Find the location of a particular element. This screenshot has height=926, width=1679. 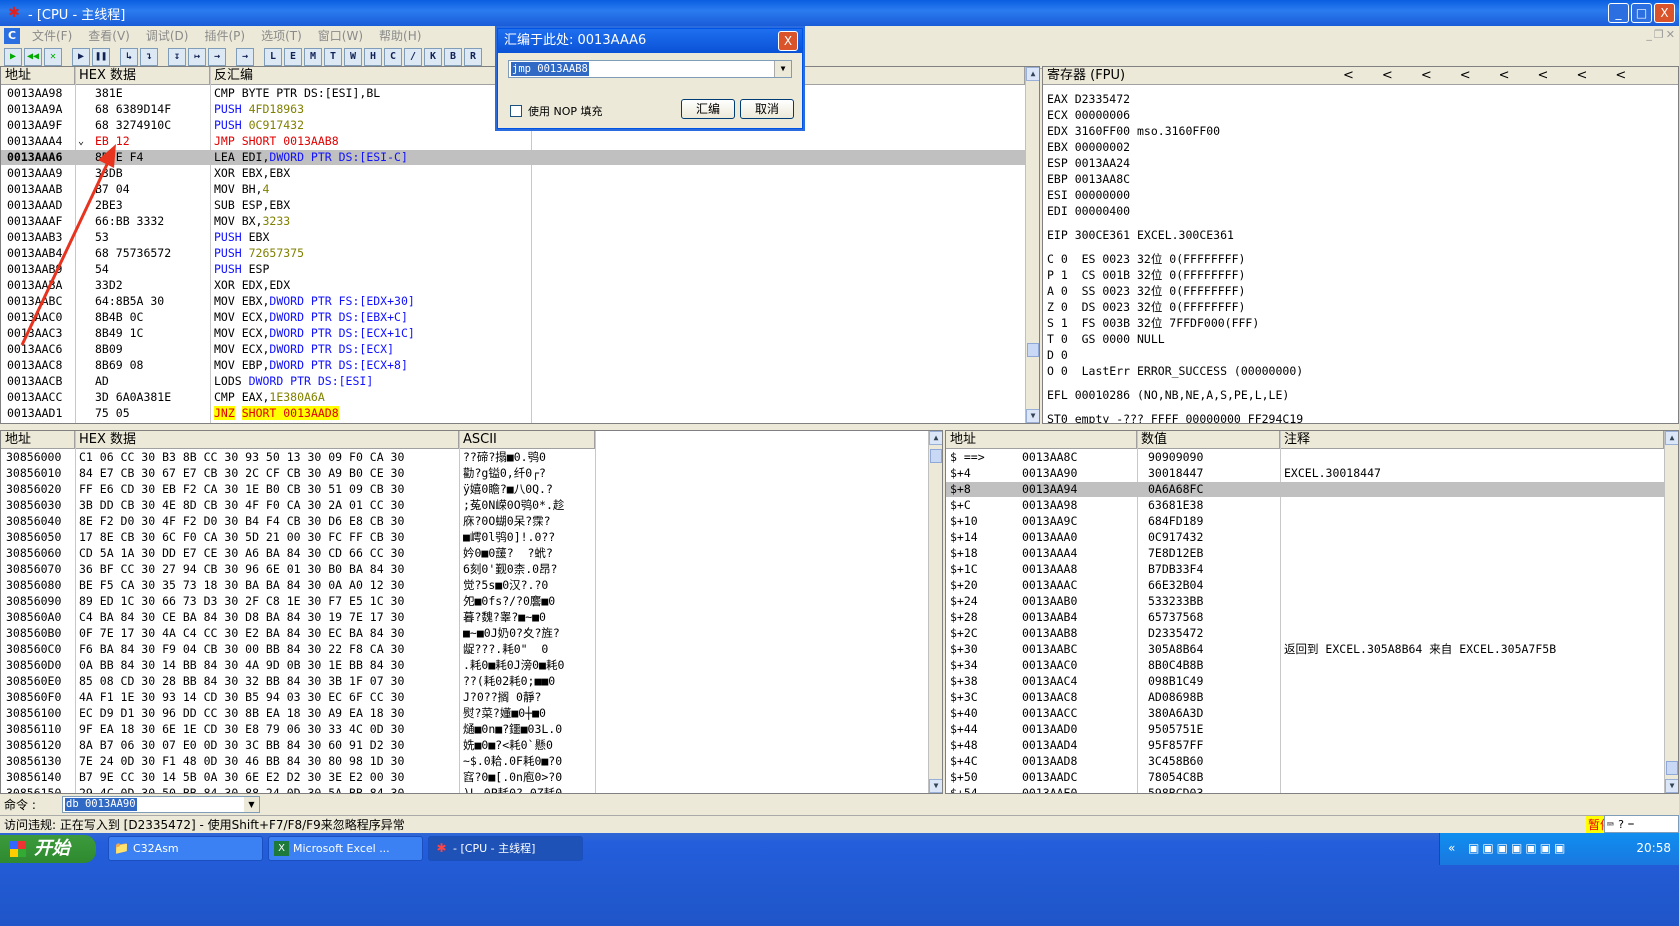

minimize-button: _ is located at coordinates (1618, 13).